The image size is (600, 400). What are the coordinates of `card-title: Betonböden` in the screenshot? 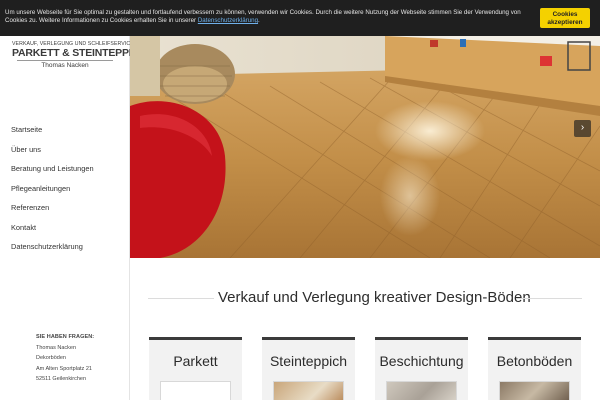 It's located at (534, 361).